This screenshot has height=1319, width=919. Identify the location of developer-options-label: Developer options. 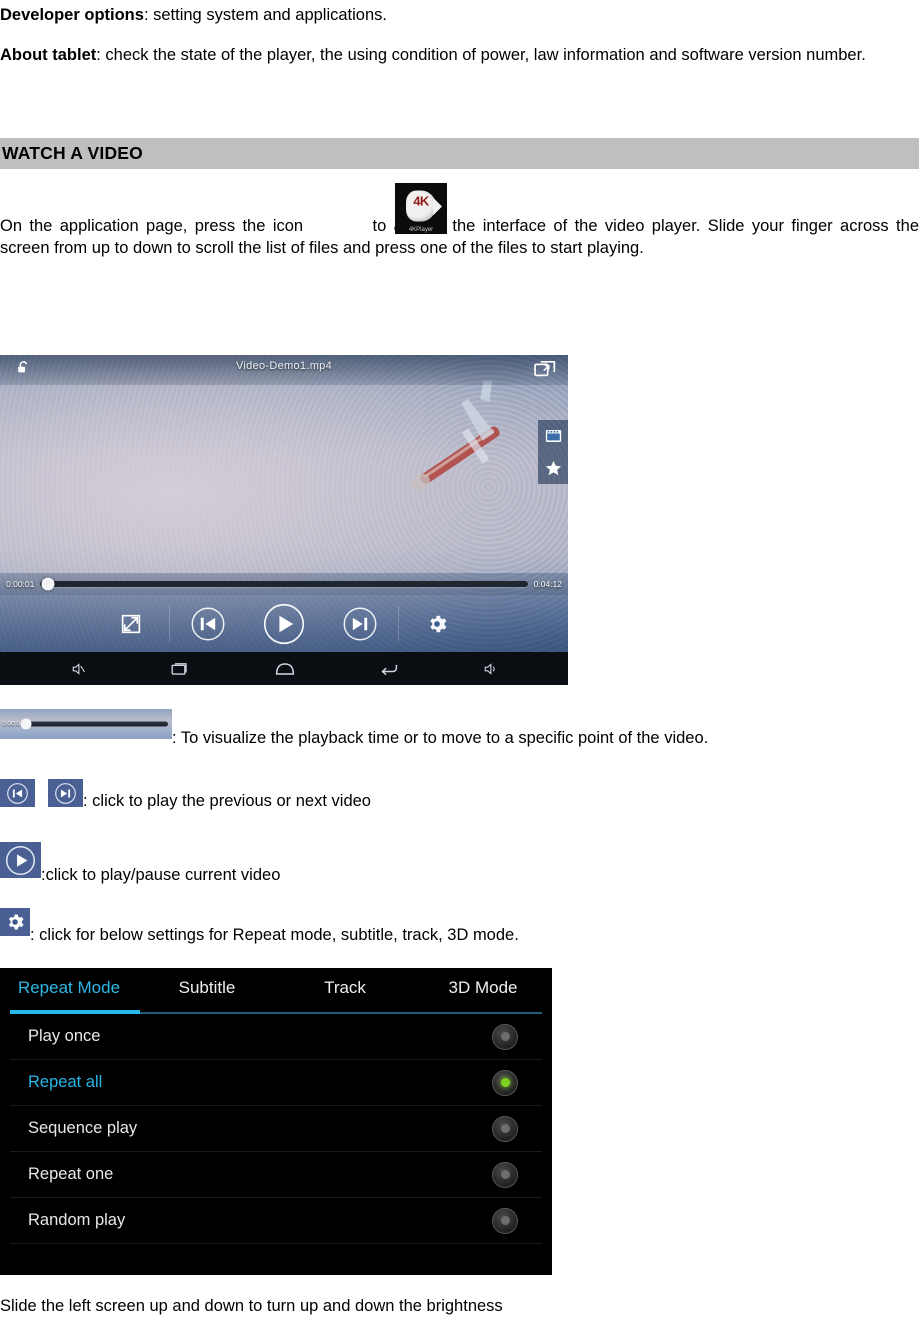
(72, 15).